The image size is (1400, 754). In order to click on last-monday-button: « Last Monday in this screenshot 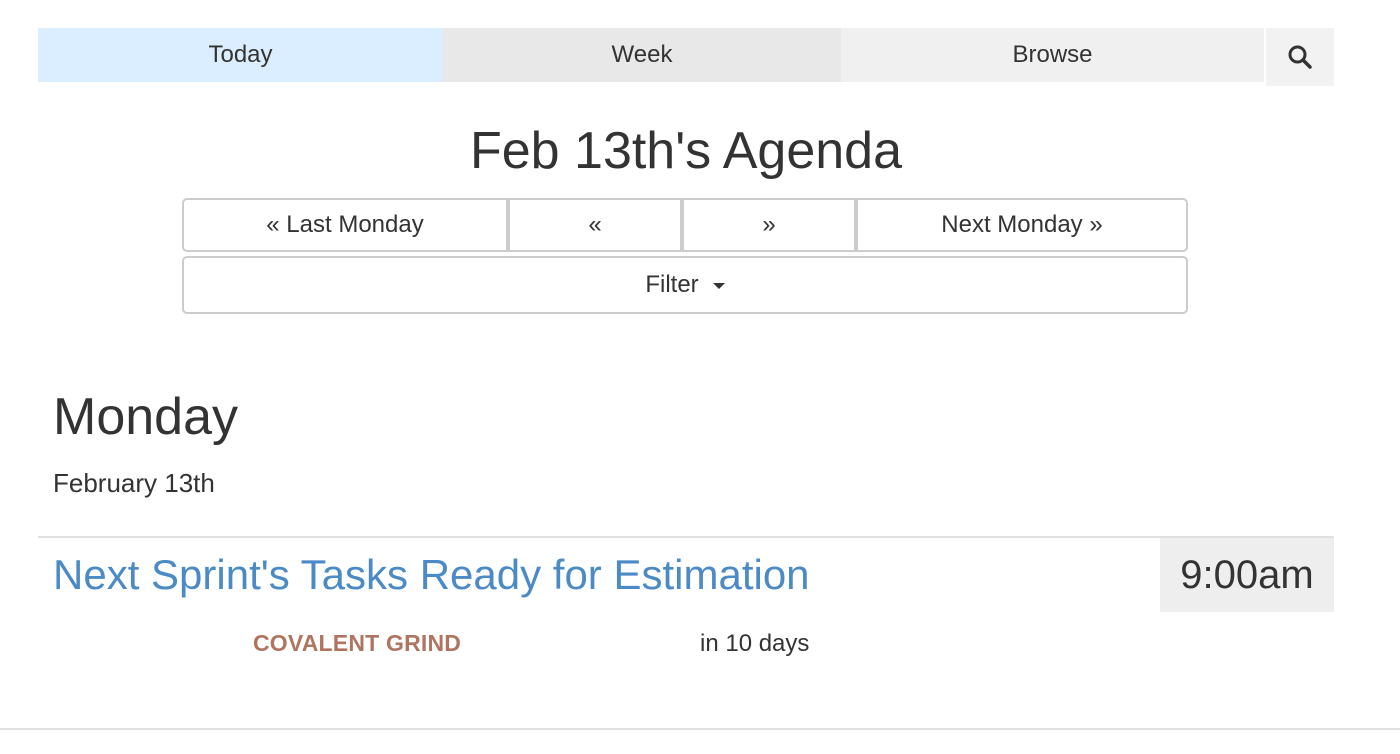, I will do `click(345, 225)`.